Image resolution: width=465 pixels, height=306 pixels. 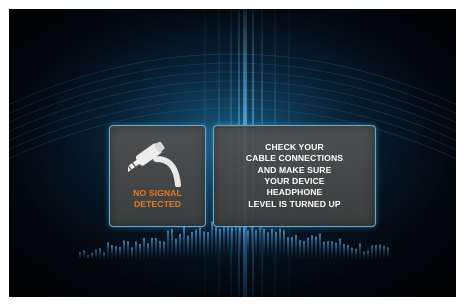 I want to click on message-line: CHECK YOUR, so click(x=294, y=146).